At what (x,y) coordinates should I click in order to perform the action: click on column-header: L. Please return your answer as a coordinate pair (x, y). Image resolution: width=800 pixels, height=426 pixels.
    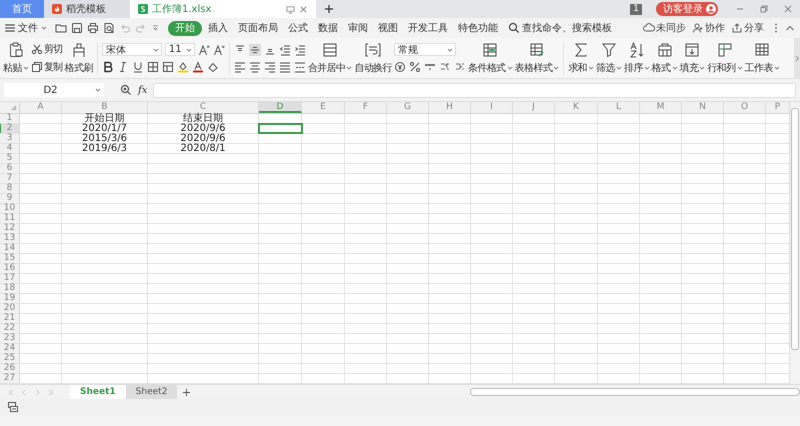
    Looking at the image, I should click on (619, 107).